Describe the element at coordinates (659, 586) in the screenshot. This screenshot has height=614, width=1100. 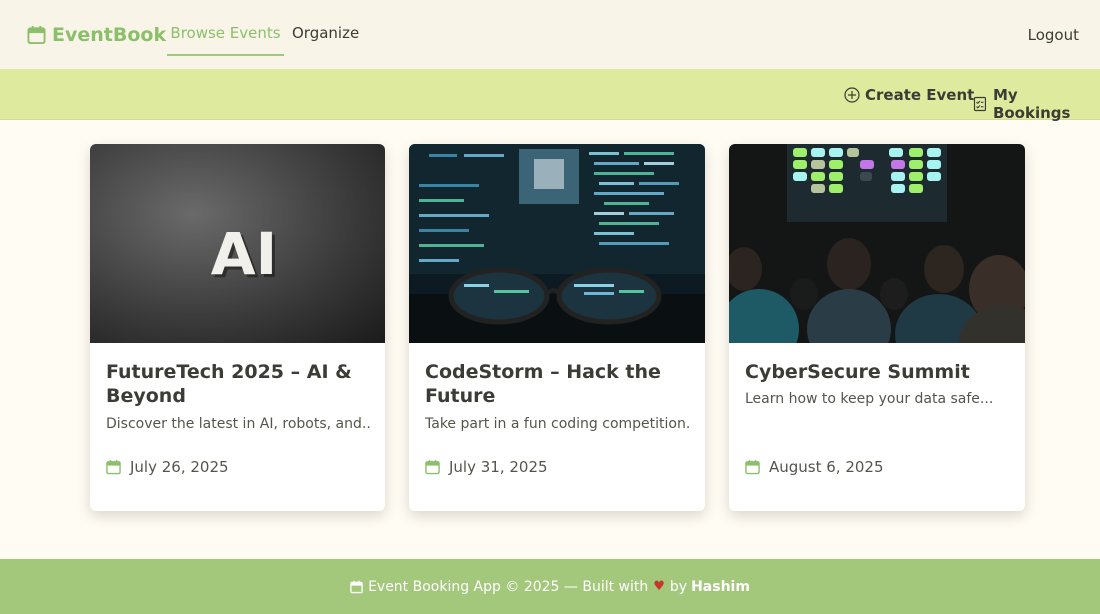
I see `heart-icon: ♥` at that location.